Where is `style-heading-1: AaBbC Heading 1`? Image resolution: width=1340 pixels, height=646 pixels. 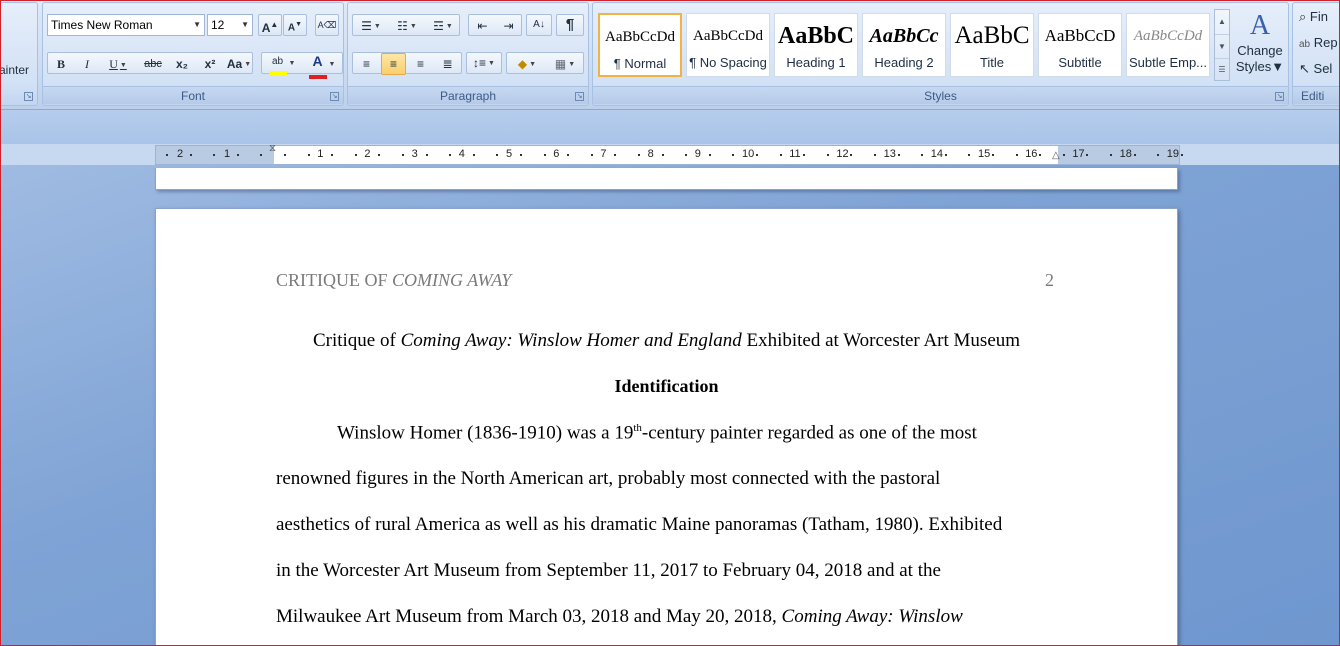 style-heading-1: AaBbC Heading 1 is located at coordinates (816, 45).